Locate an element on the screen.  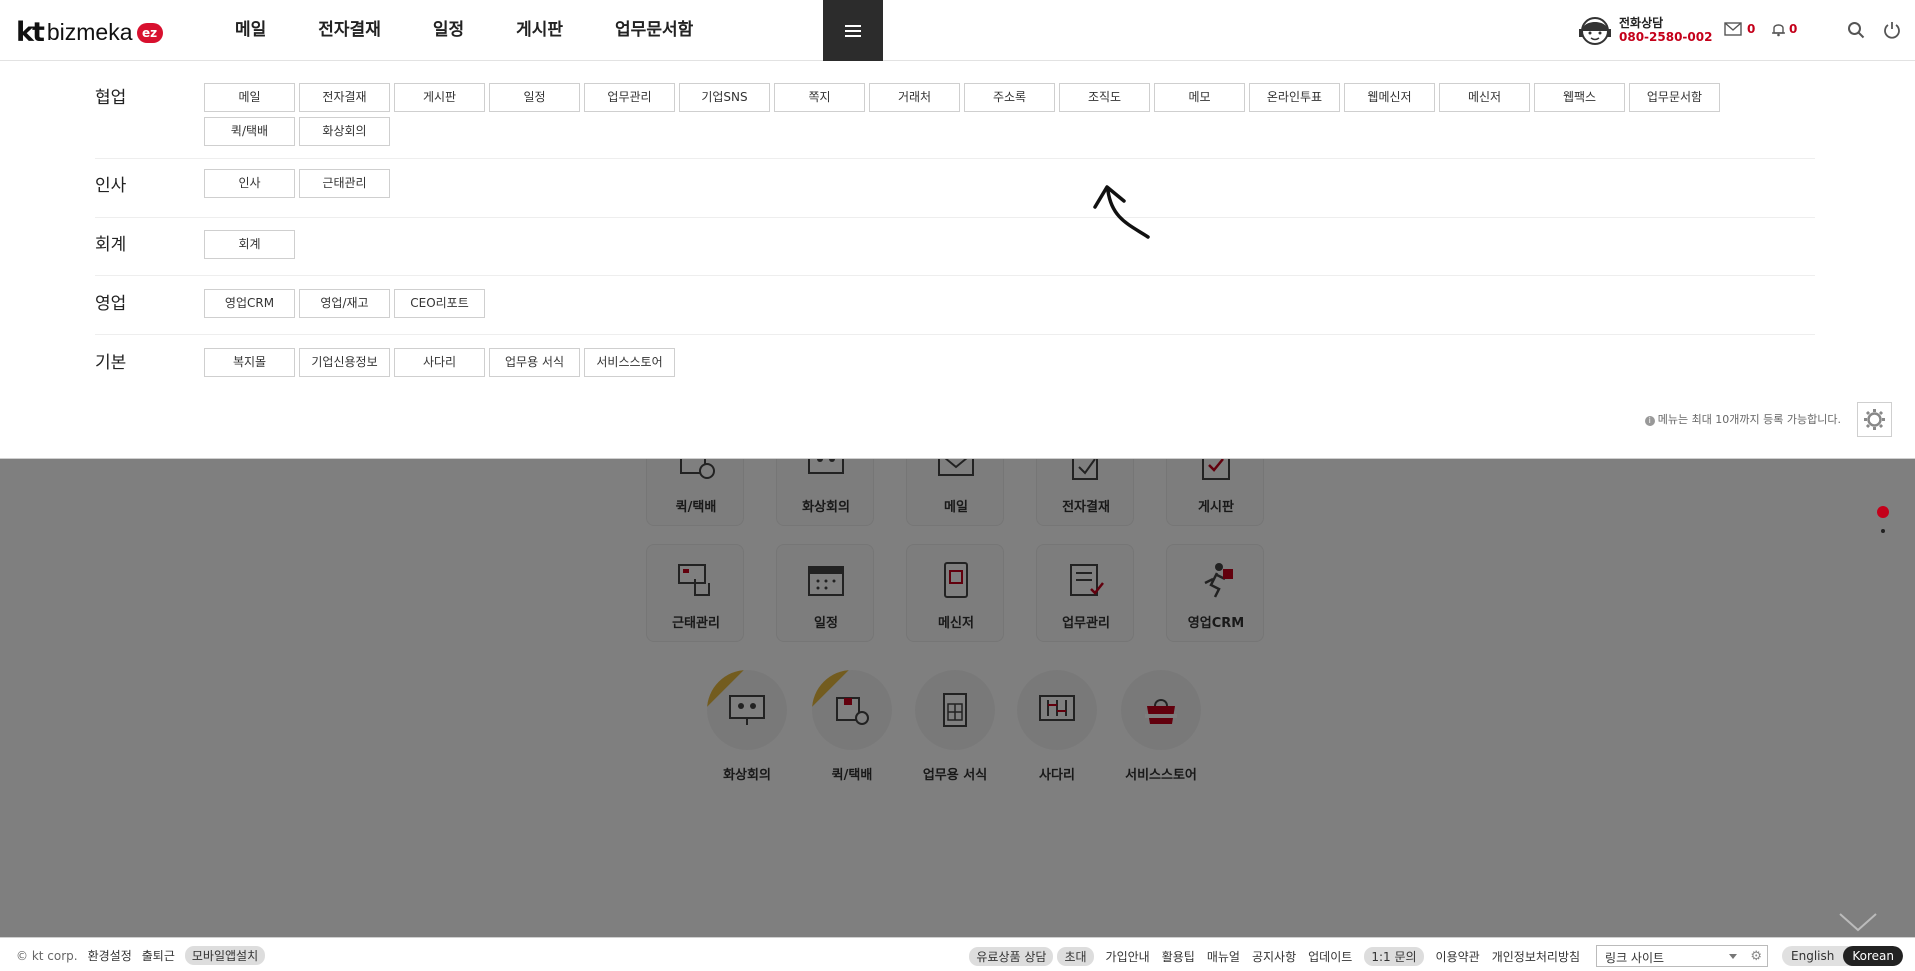
menu-button: 영업/재고 is located at coordinates (344, 303).